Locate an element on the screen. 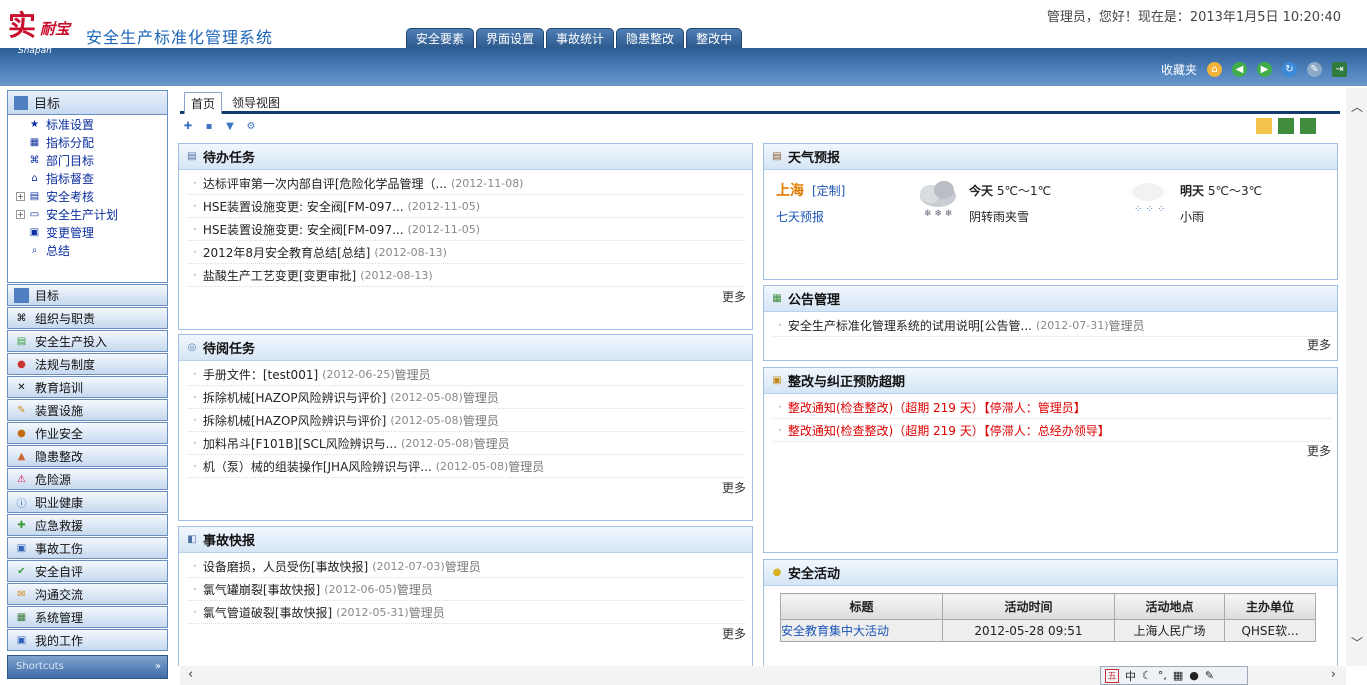 The height and width of the screenshot is (685, 1367). nav-tab: 事故统计 is located at coordinates (580, 38).